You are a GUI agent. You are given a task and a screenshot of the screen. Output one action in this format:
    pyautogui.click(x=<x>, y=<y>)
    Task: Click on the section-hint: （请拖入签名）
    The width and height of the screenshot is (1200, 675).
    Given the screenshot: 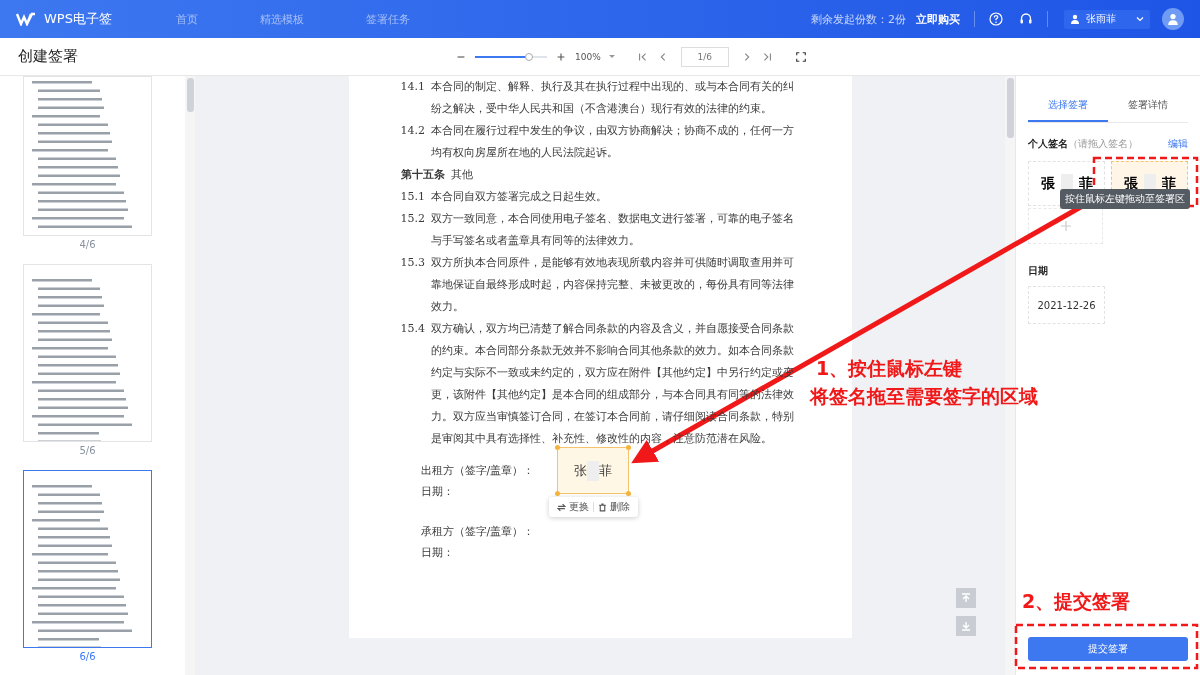 What is the action you would take?
    pyautogui.click(x=1103, y=144)
    